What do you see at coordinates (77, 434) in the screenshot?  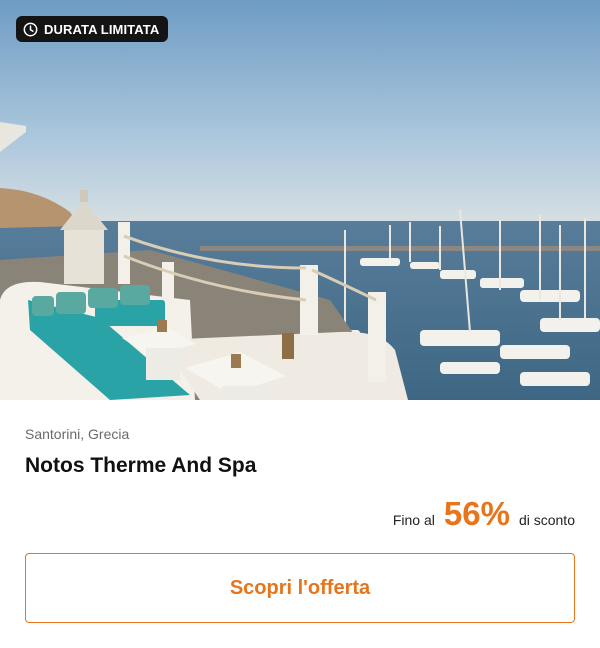 I see `location-label: Santorini, Grecia` at bounding box center [77, 434].